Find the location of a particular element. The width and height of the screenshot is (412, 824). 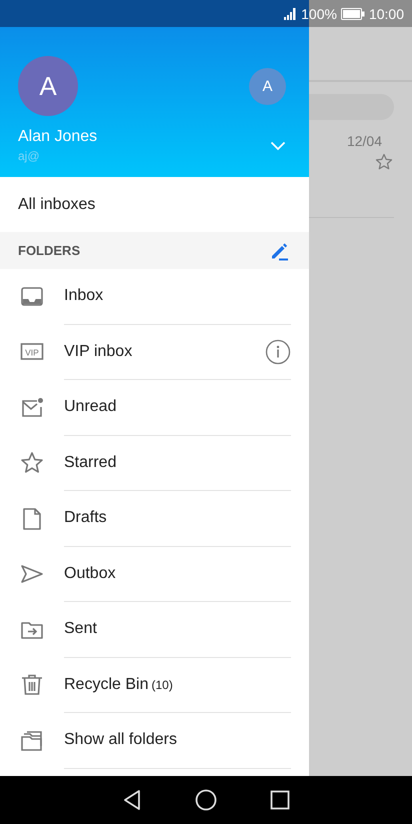

folder-label: VIP inbox is located at coordinates (98, 351).